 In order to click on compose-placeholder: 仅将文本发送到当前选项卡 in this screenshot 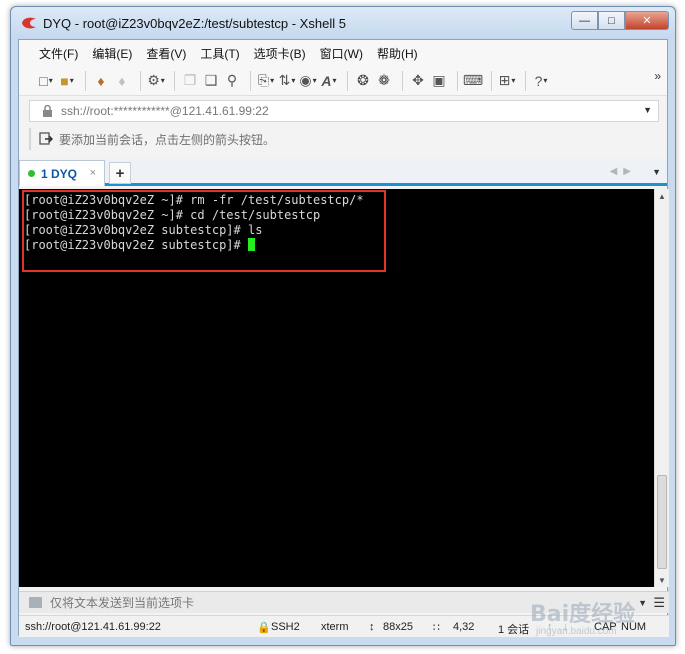, I will do `click(122, 603)`.